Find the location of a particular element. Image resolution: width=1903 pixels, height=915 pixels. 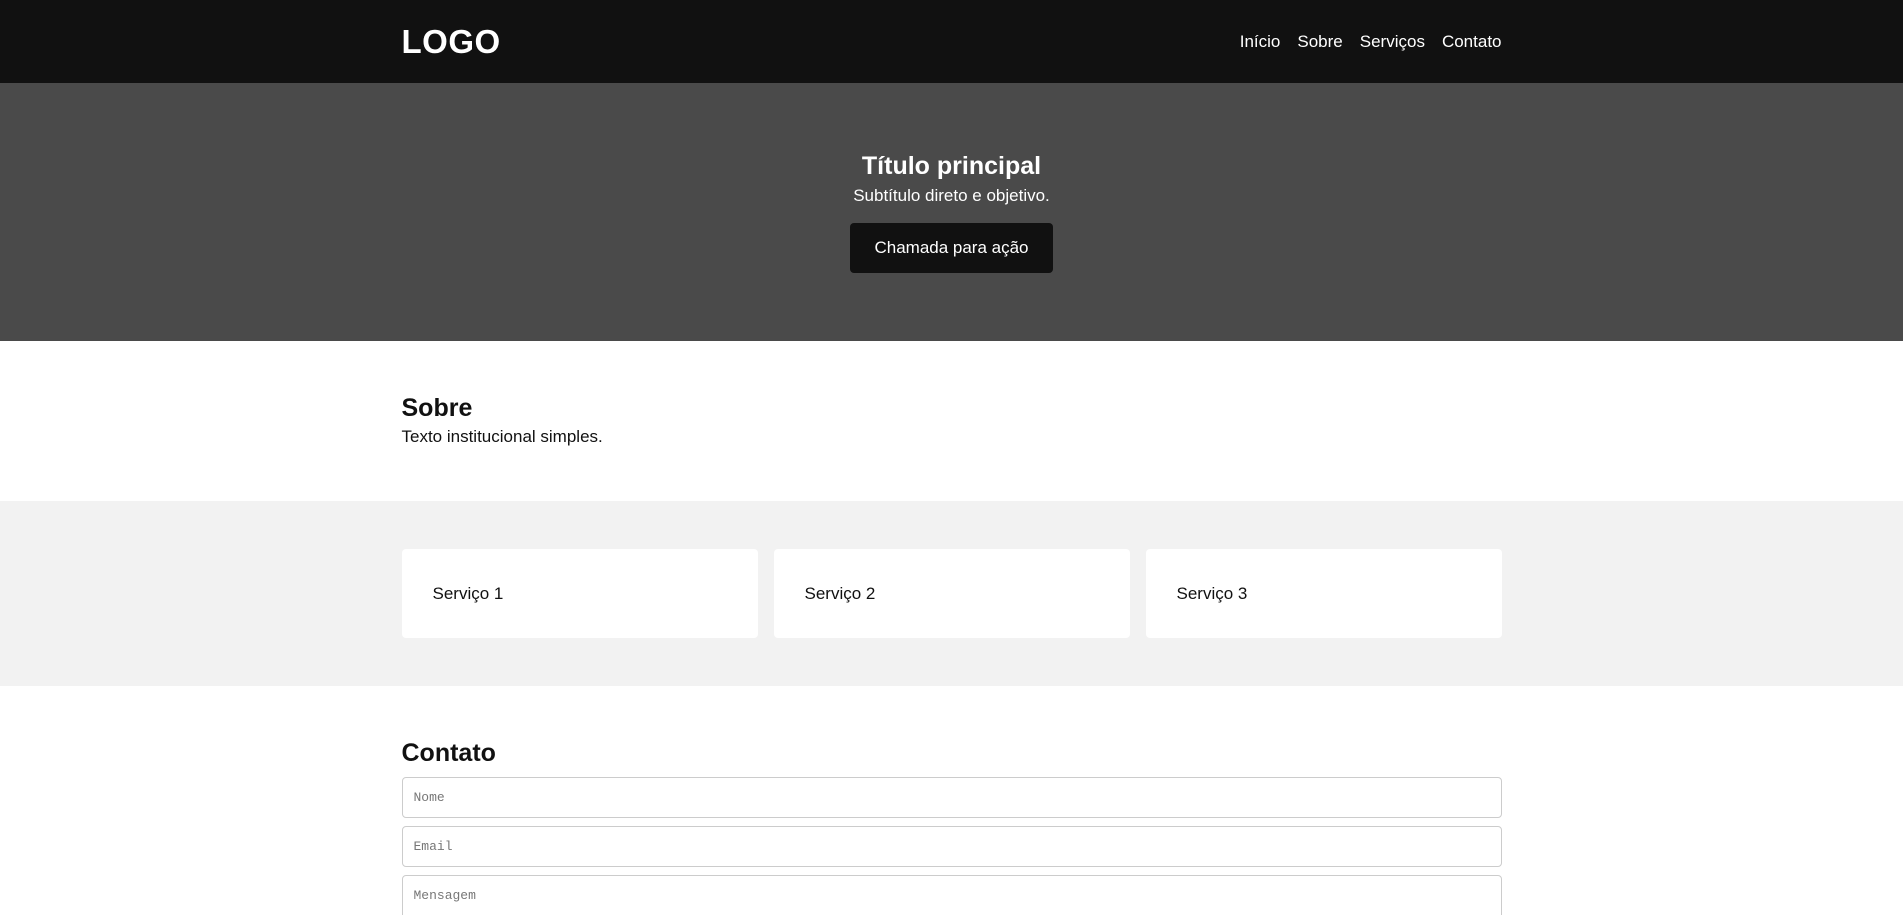

about-text: Texto institucional simples. is located at coordinates (502, 436).